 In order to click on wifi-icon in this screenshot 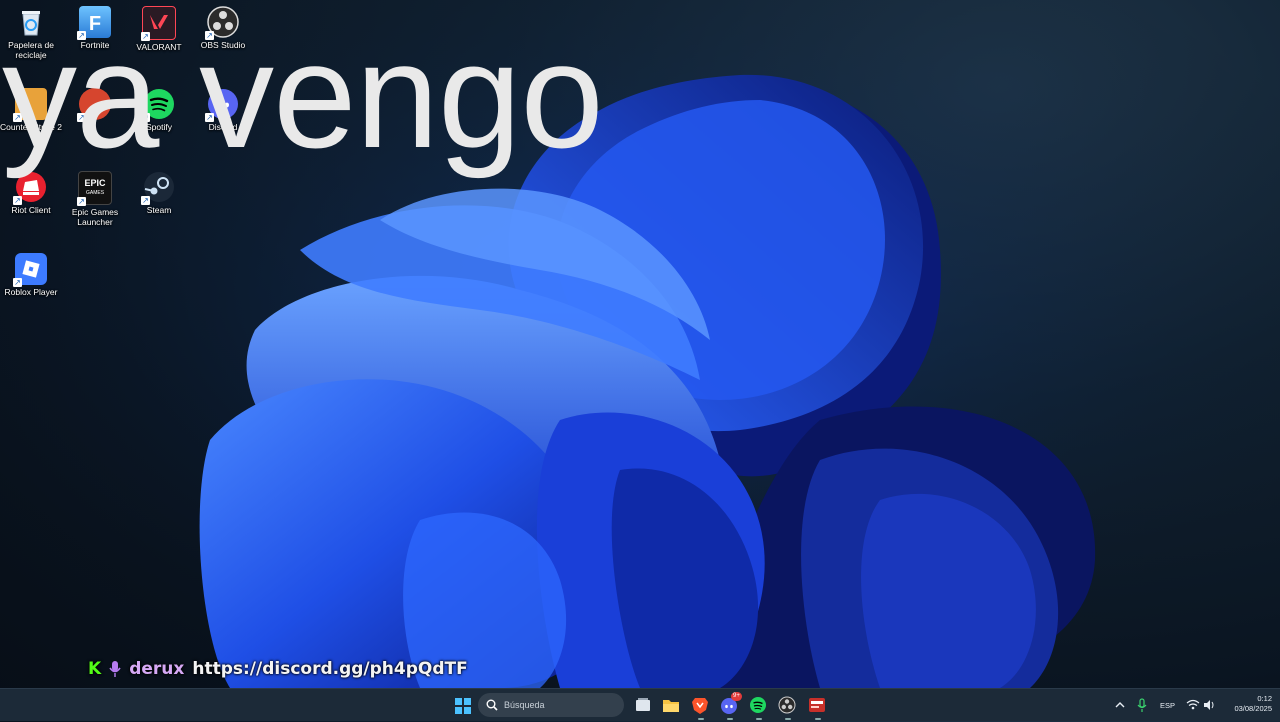, I will do `click(1193, 704)`.